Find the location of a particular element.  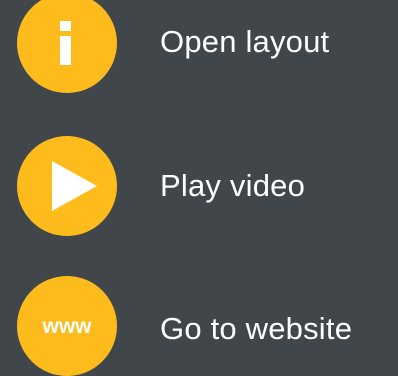

go-to-website-label: Go to website is located at coordinates (256, 328).